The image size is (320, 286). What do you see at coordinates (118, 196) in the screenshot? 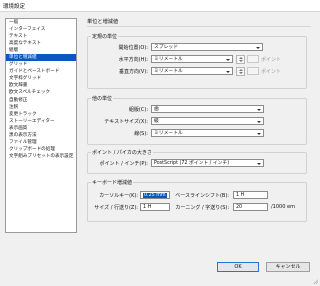
I see `cursor-key-label: カーソルキー(K):` at bounding box center [118, 196].